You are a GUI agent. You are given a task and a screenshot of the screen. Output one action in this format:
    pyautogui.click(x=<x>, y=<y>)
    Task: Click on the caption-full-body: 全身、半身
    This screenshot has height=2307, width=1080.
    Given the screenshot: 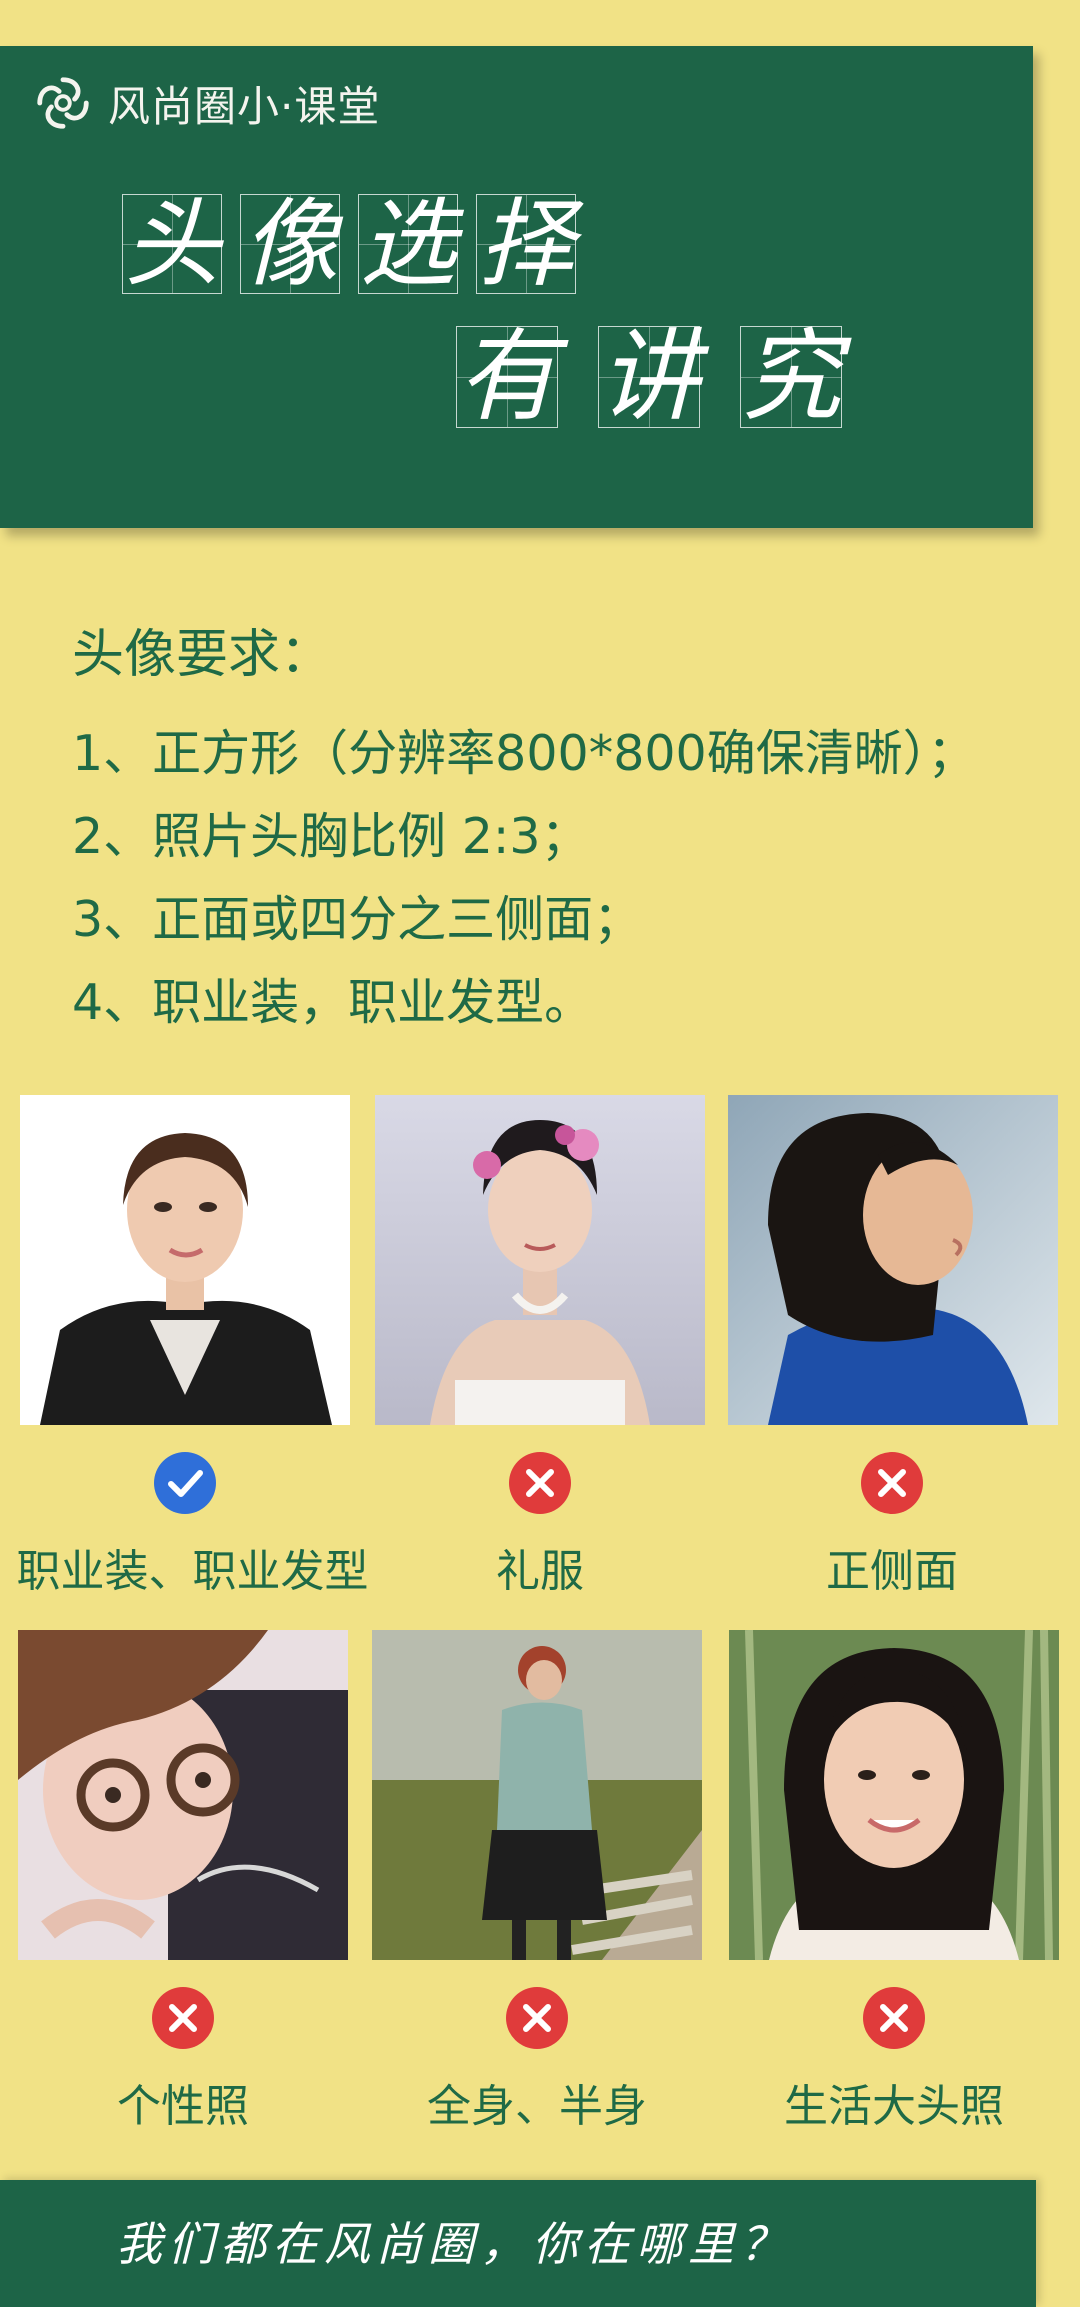 What is the action you would take?
    pyautogui.click(x=537, y=2106)
    